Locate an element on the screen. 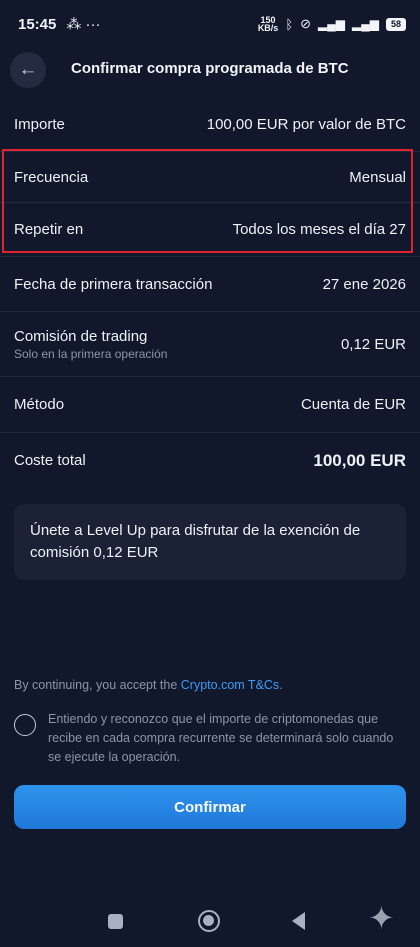 Image resolution: width=420 pixels, height=947 pixels. terms-link: Crypto.com T&Cs is located at coordinates (230, 685).